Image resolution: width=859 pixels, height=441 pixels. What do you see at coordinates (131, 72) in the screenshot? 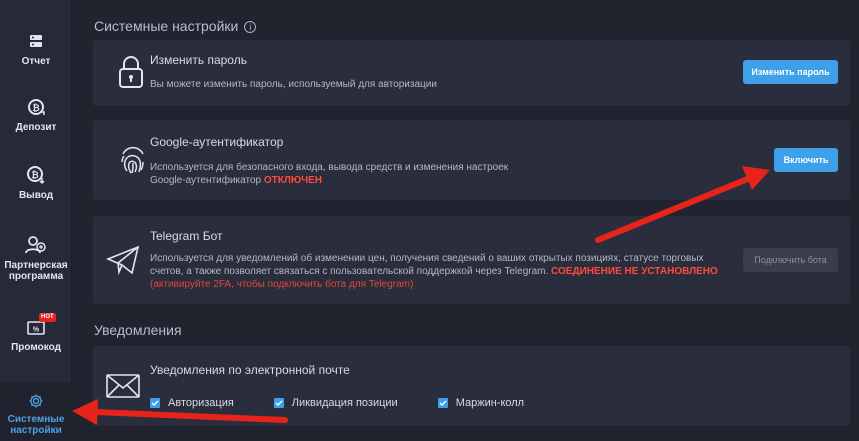
I see `lock-icon` at bounding box center [131, 72].